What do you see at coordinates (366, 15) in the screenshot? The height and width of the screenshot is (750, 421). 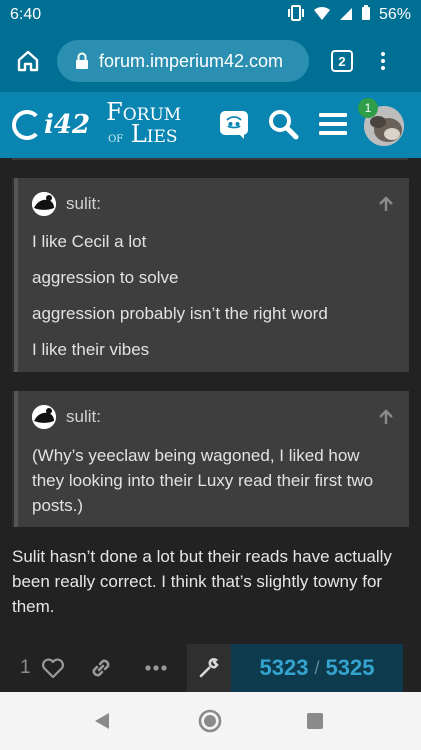 I see `battery-icon` at bounding box center [366, 15].